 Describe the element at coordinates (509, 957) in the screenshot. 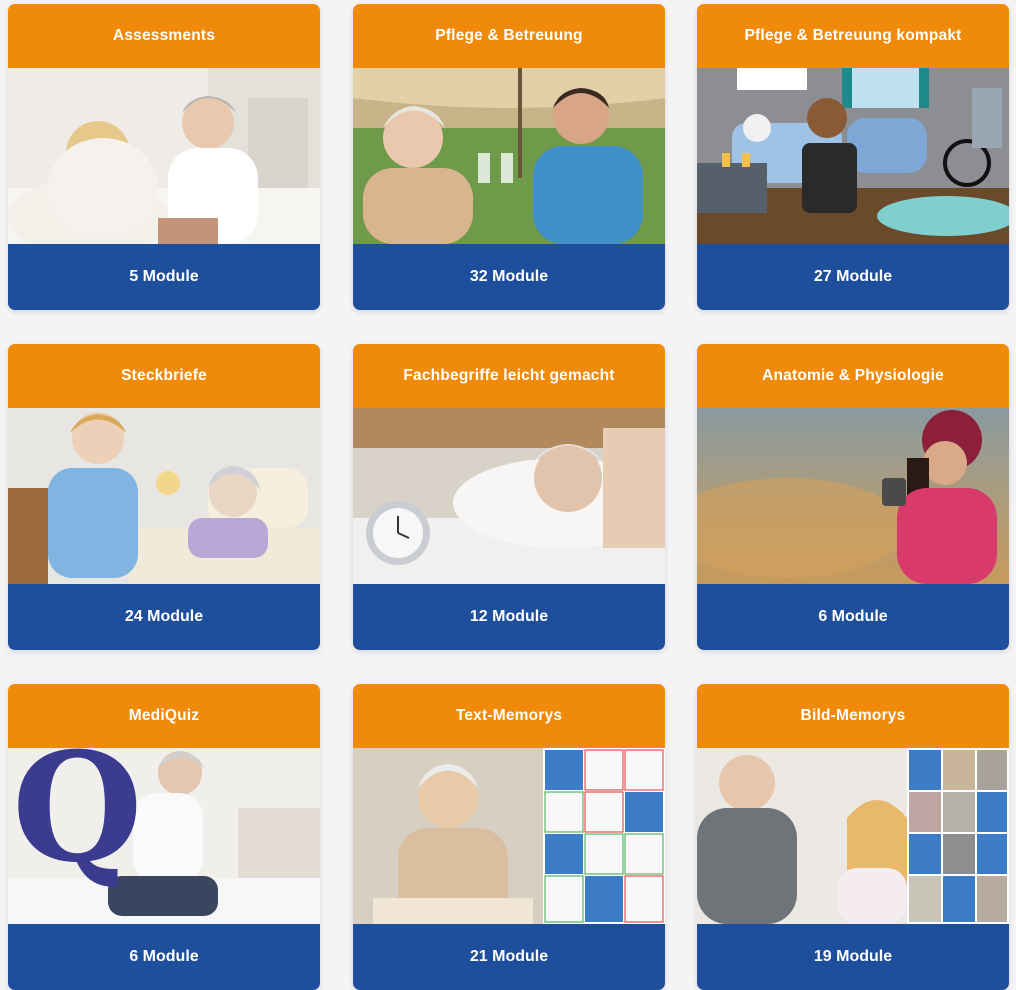

I see `module-count: 21 Module` at that location.